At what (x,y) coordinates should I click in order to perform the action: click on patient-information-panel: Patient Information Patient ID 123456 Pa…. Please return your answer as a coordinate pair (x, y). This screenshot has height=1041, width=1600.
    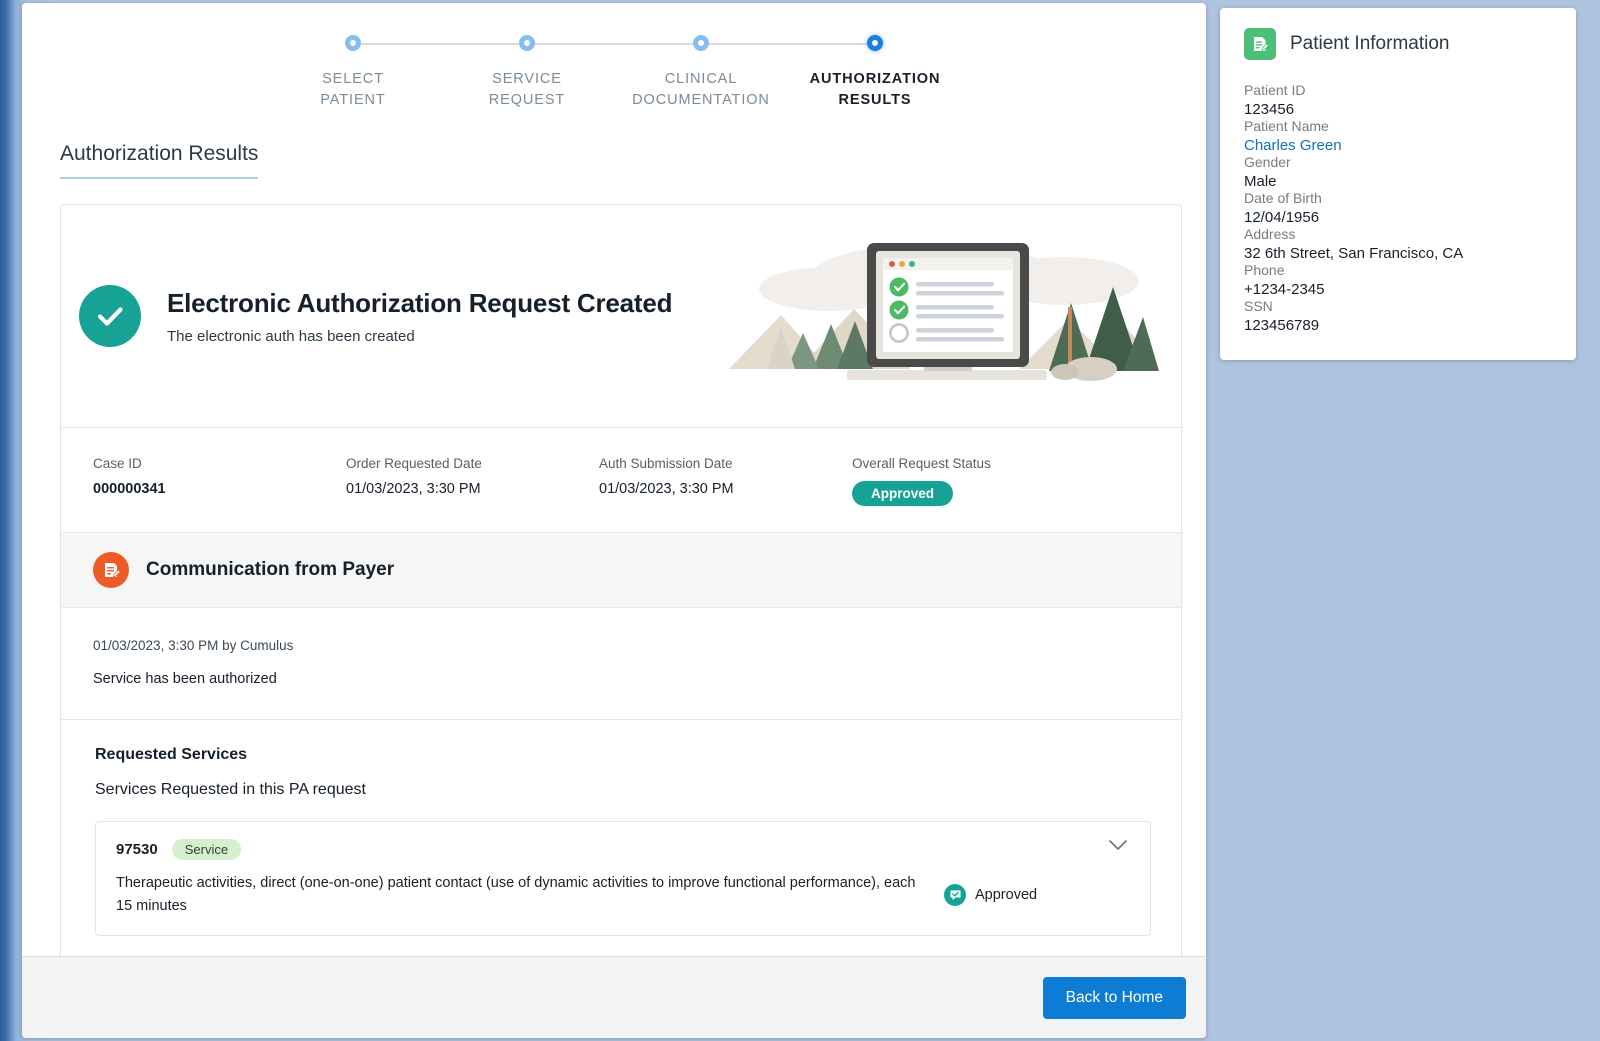
    Looking at the image, I should click on (1398, 184).